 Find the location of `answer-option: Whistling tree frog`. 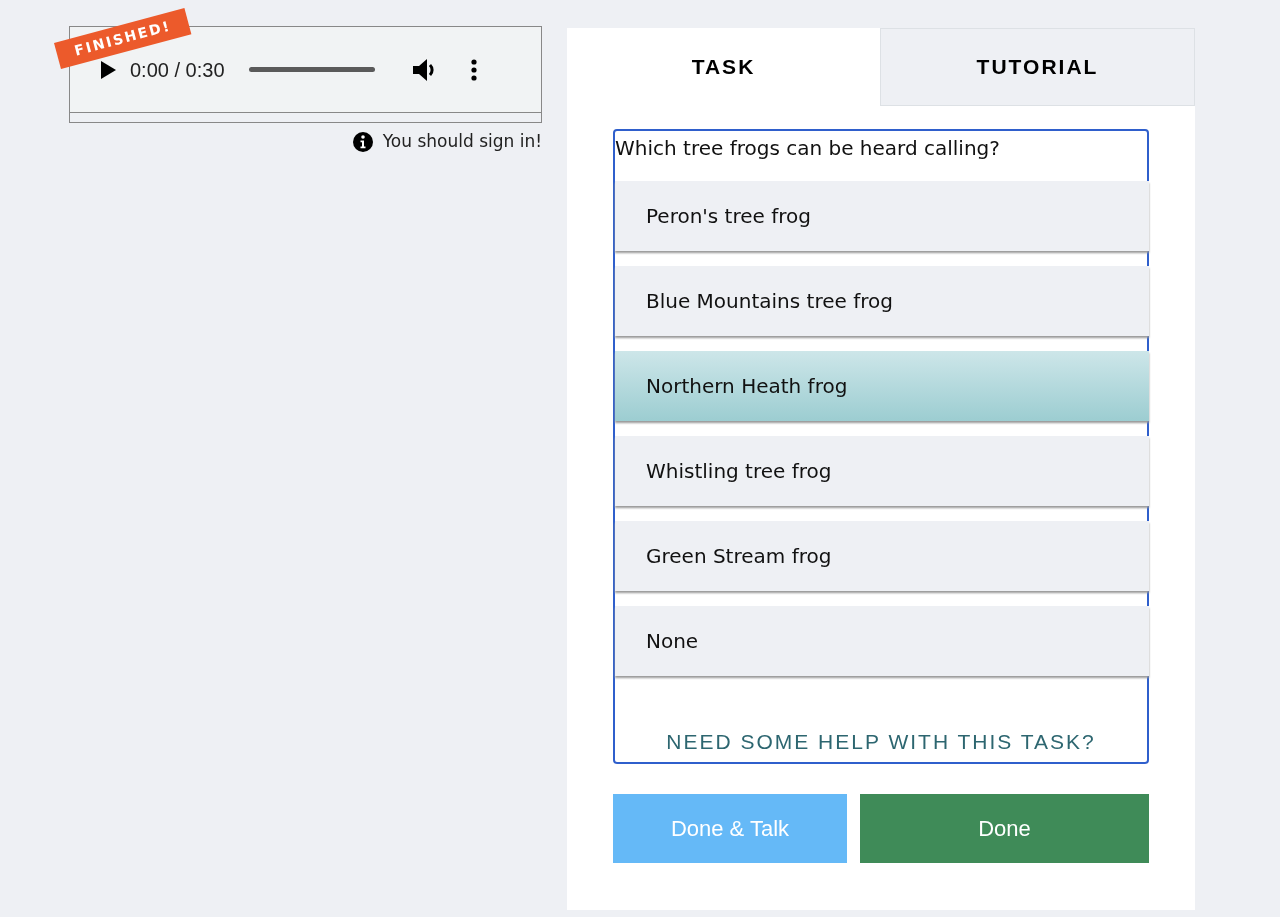

answer-option: Whistling tree frog is located at coordinates (882, 471).